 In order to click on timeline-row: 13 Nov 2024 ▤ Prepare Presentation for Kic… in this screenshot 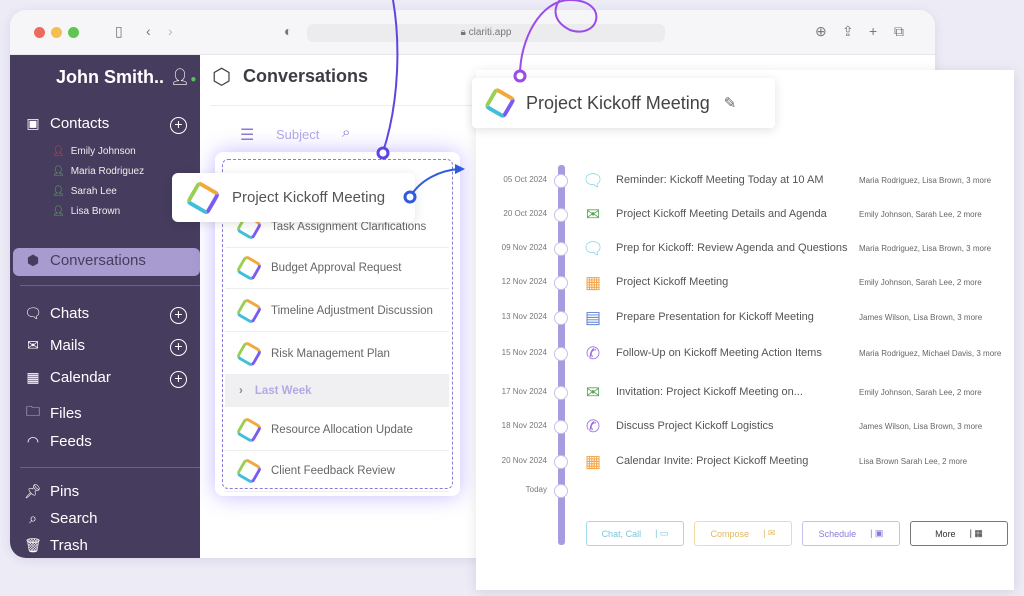, I will do `click(745, 318)`.